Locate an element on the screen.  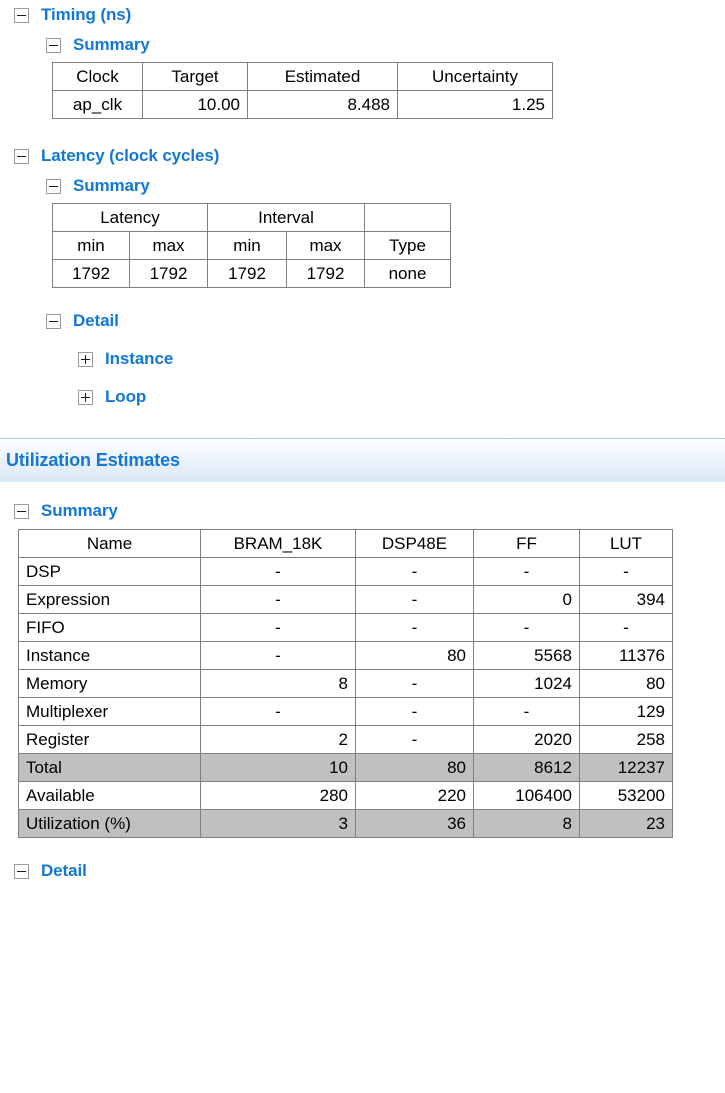
cell-resource-name: Expression is located at coordinates (109, 599).